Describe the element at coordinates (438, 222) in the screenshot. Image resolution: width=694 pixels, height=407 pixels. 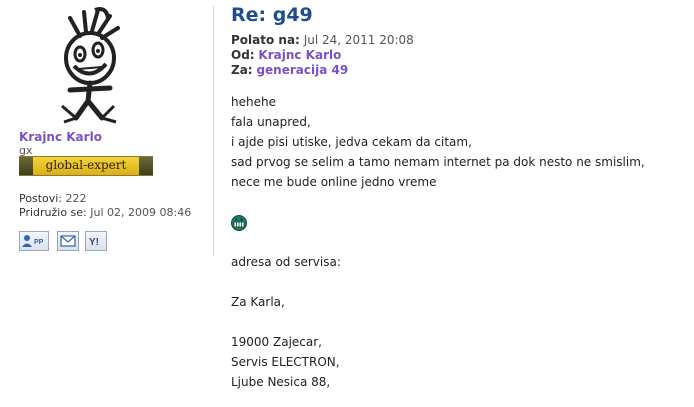
I see `smiley-line` at that location.